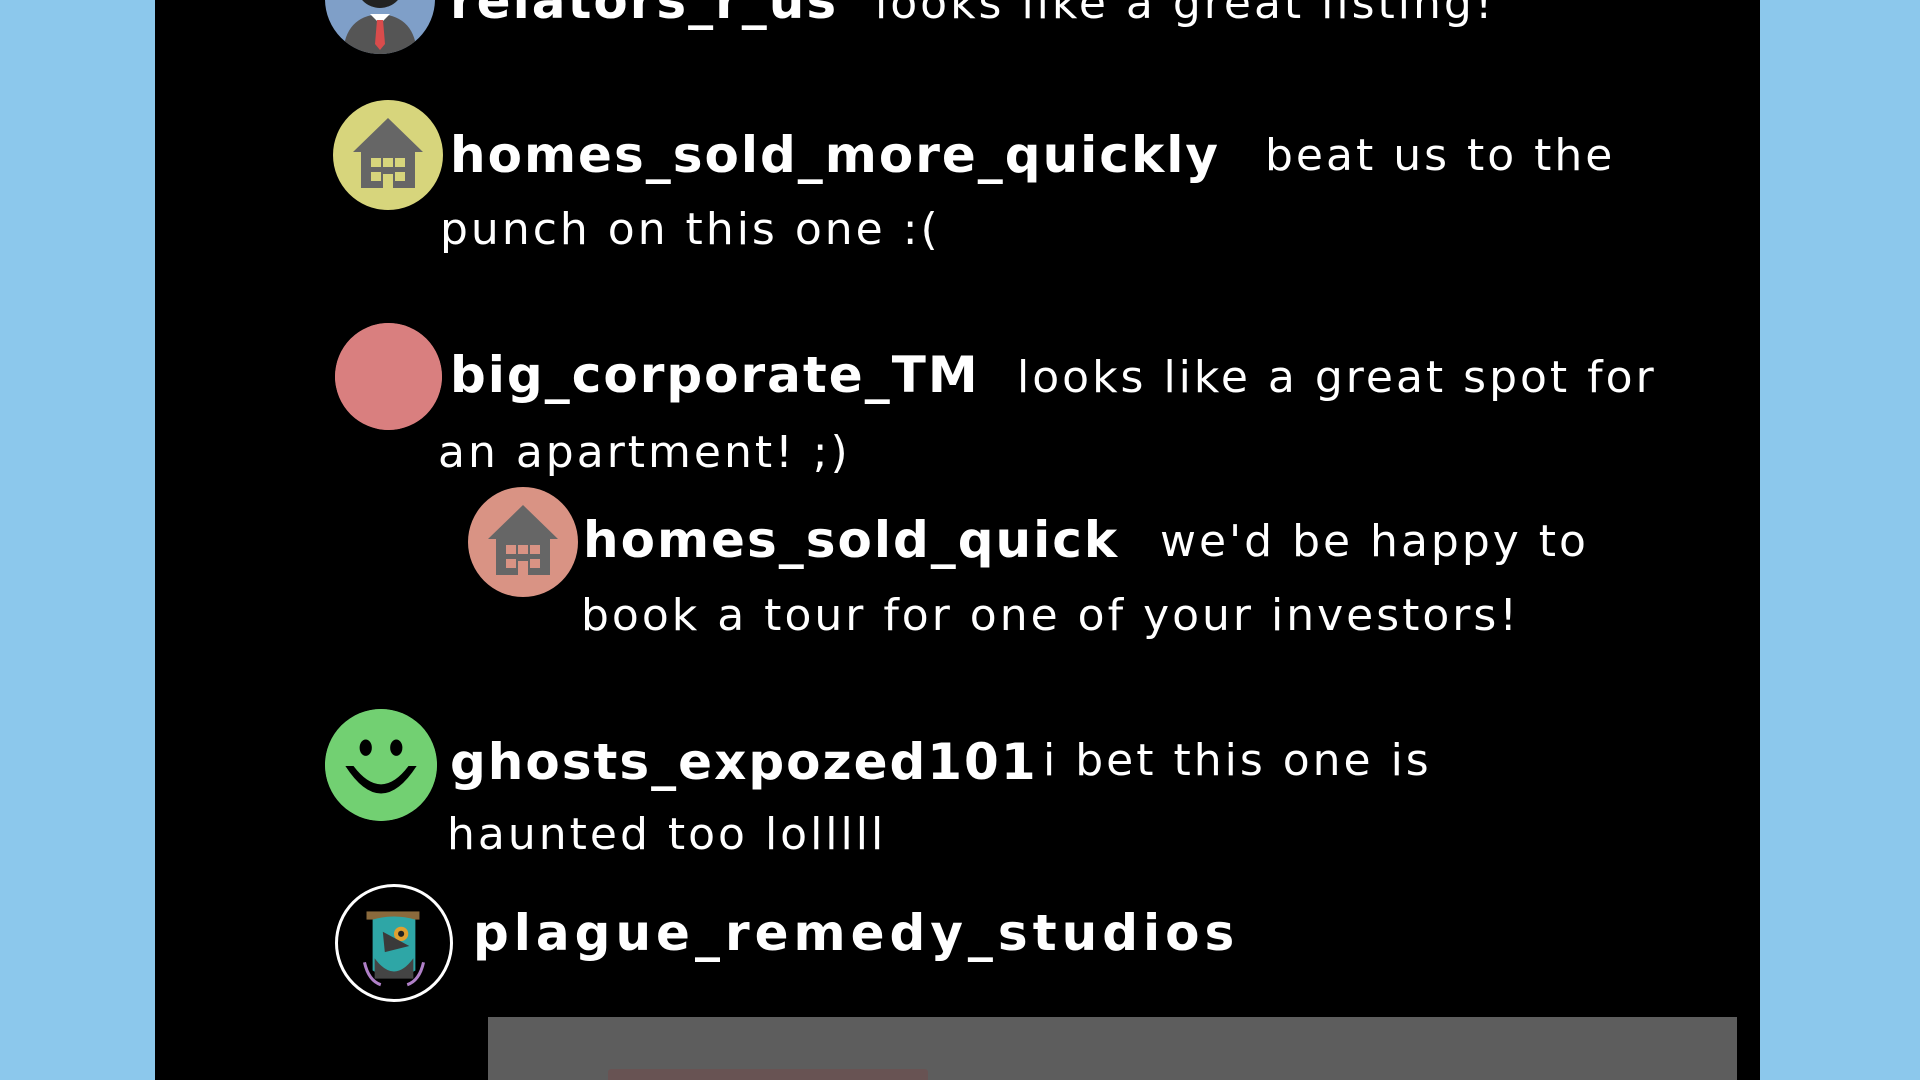  What do you see at coordinates (1337, 377) in the screenshot?
I see `comment-text: looks like a great spot for` at bounding box center [1337, 377].